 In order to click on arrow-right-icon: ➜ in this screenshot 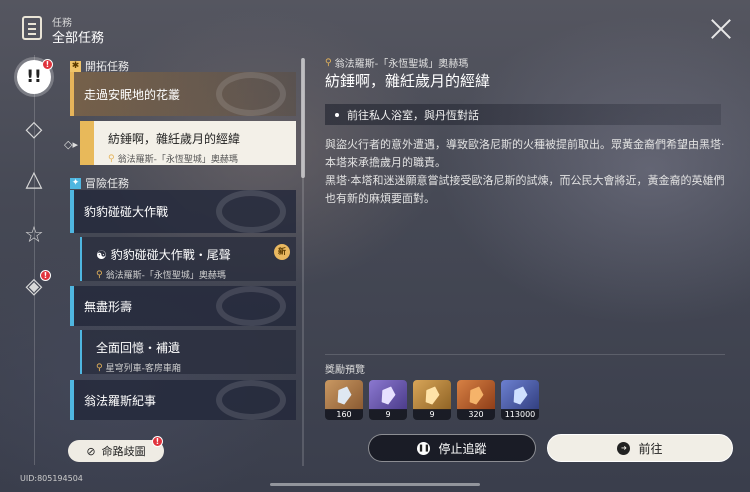, I will do `click(624, 448)`.